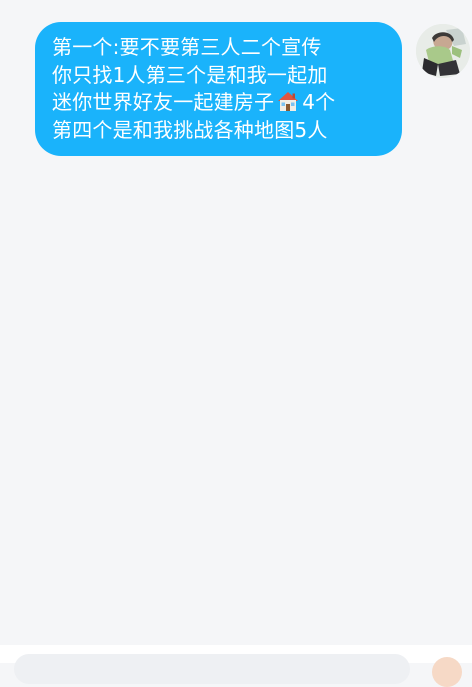 This screenshot has height=687, width=472. I want to click on message-line: 第一个:要不要第三人二个宣传, so click(187, 47).